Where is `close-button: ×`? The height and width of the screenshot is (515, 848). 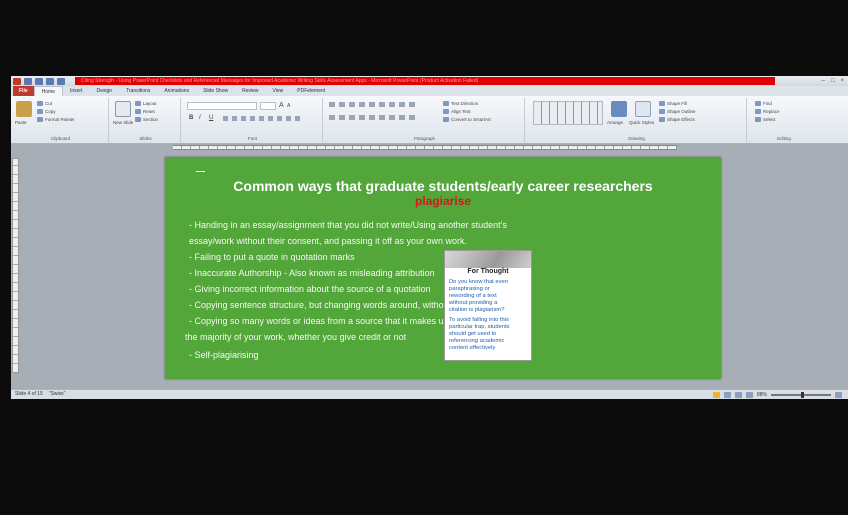 close-button: × is located at coordinates (842, 81).